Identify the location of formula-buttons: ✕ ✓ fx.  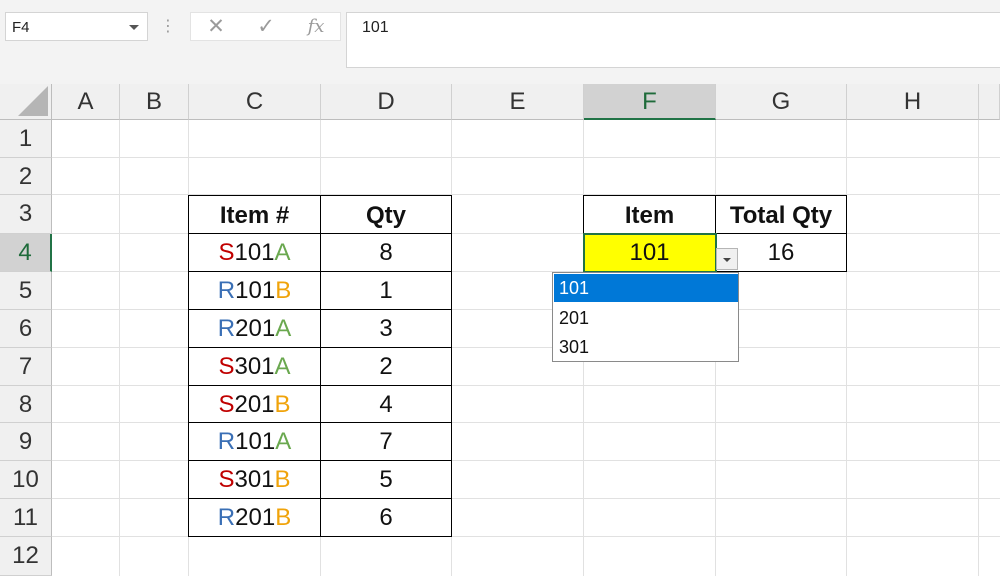
(265, 26).